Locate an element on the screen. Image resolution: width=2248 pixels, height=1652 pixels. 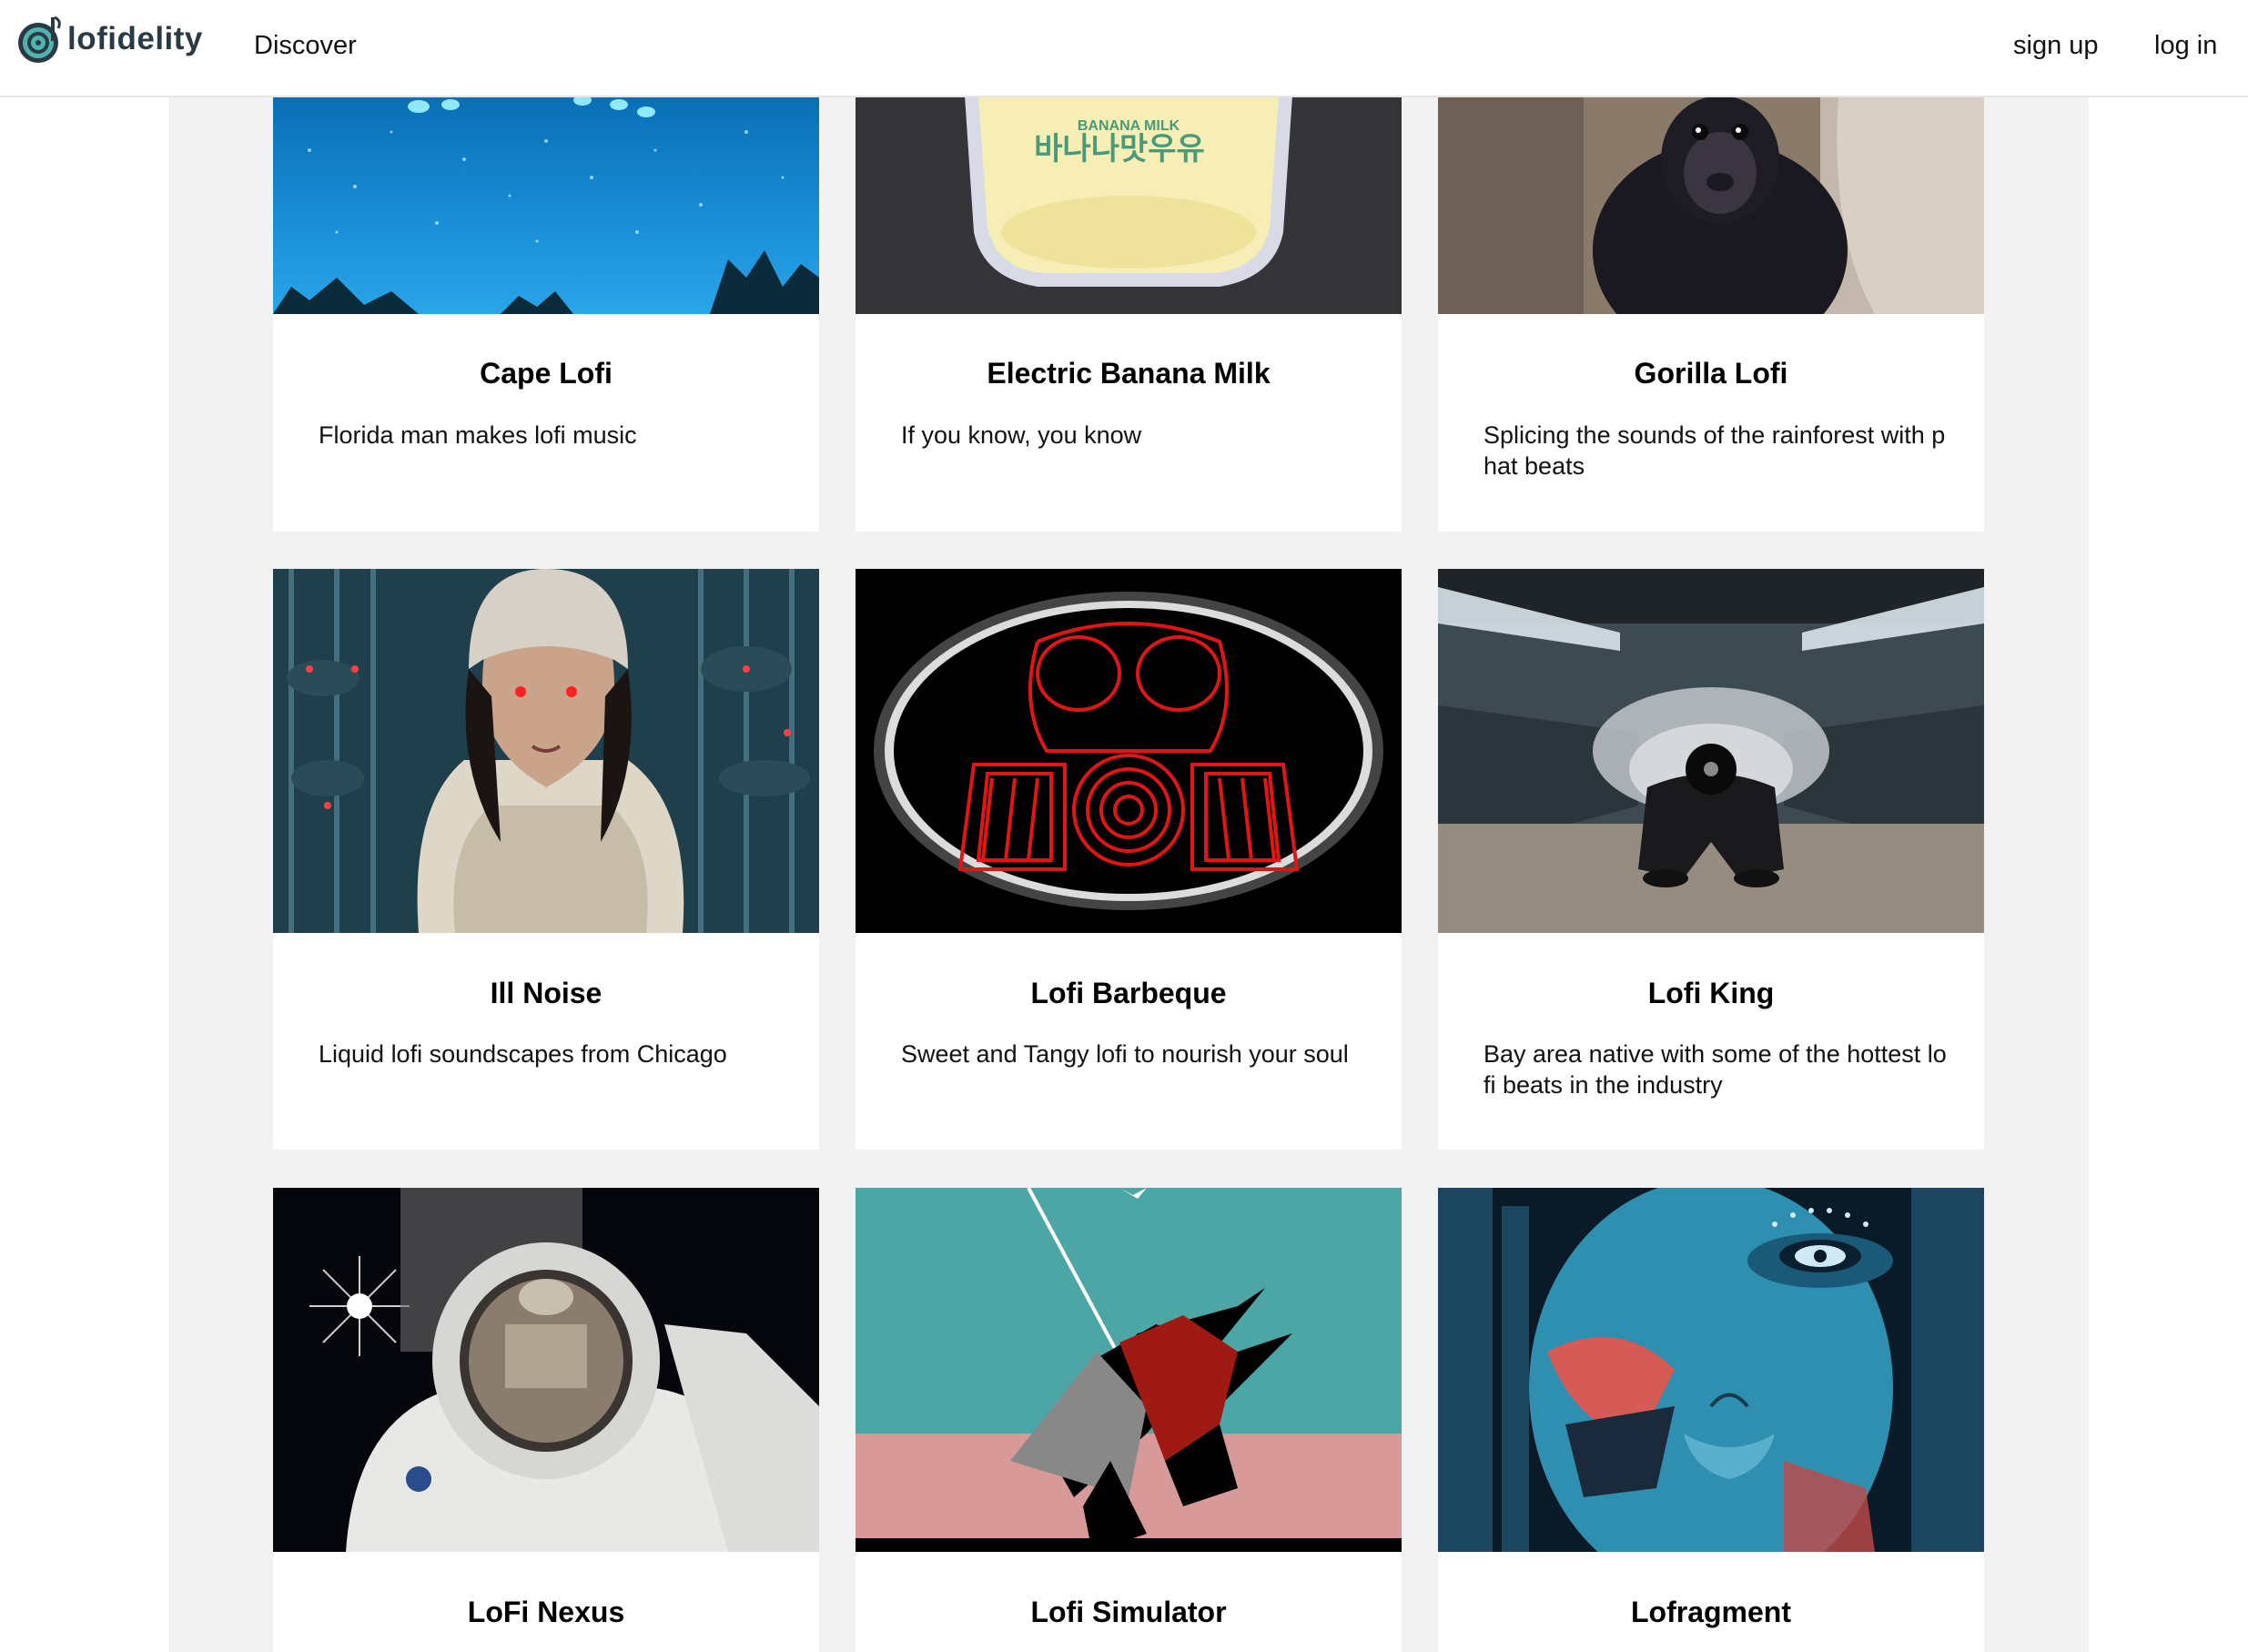
card-title: Lofi King is located at coordinates (1711, 993).